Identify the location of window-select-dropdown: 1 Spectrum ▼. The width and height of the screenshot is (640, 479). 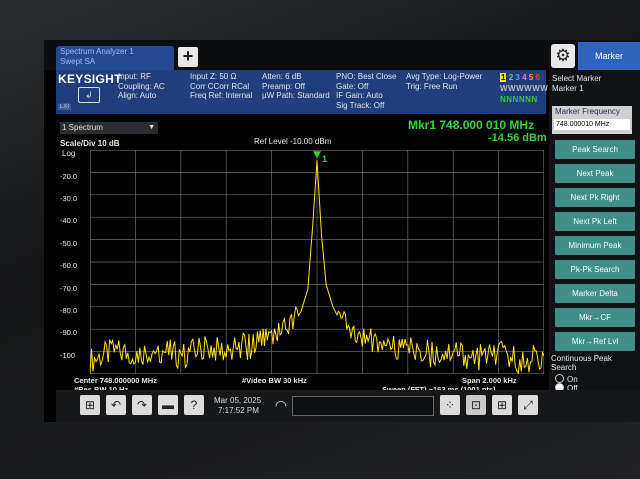
(109, 128).